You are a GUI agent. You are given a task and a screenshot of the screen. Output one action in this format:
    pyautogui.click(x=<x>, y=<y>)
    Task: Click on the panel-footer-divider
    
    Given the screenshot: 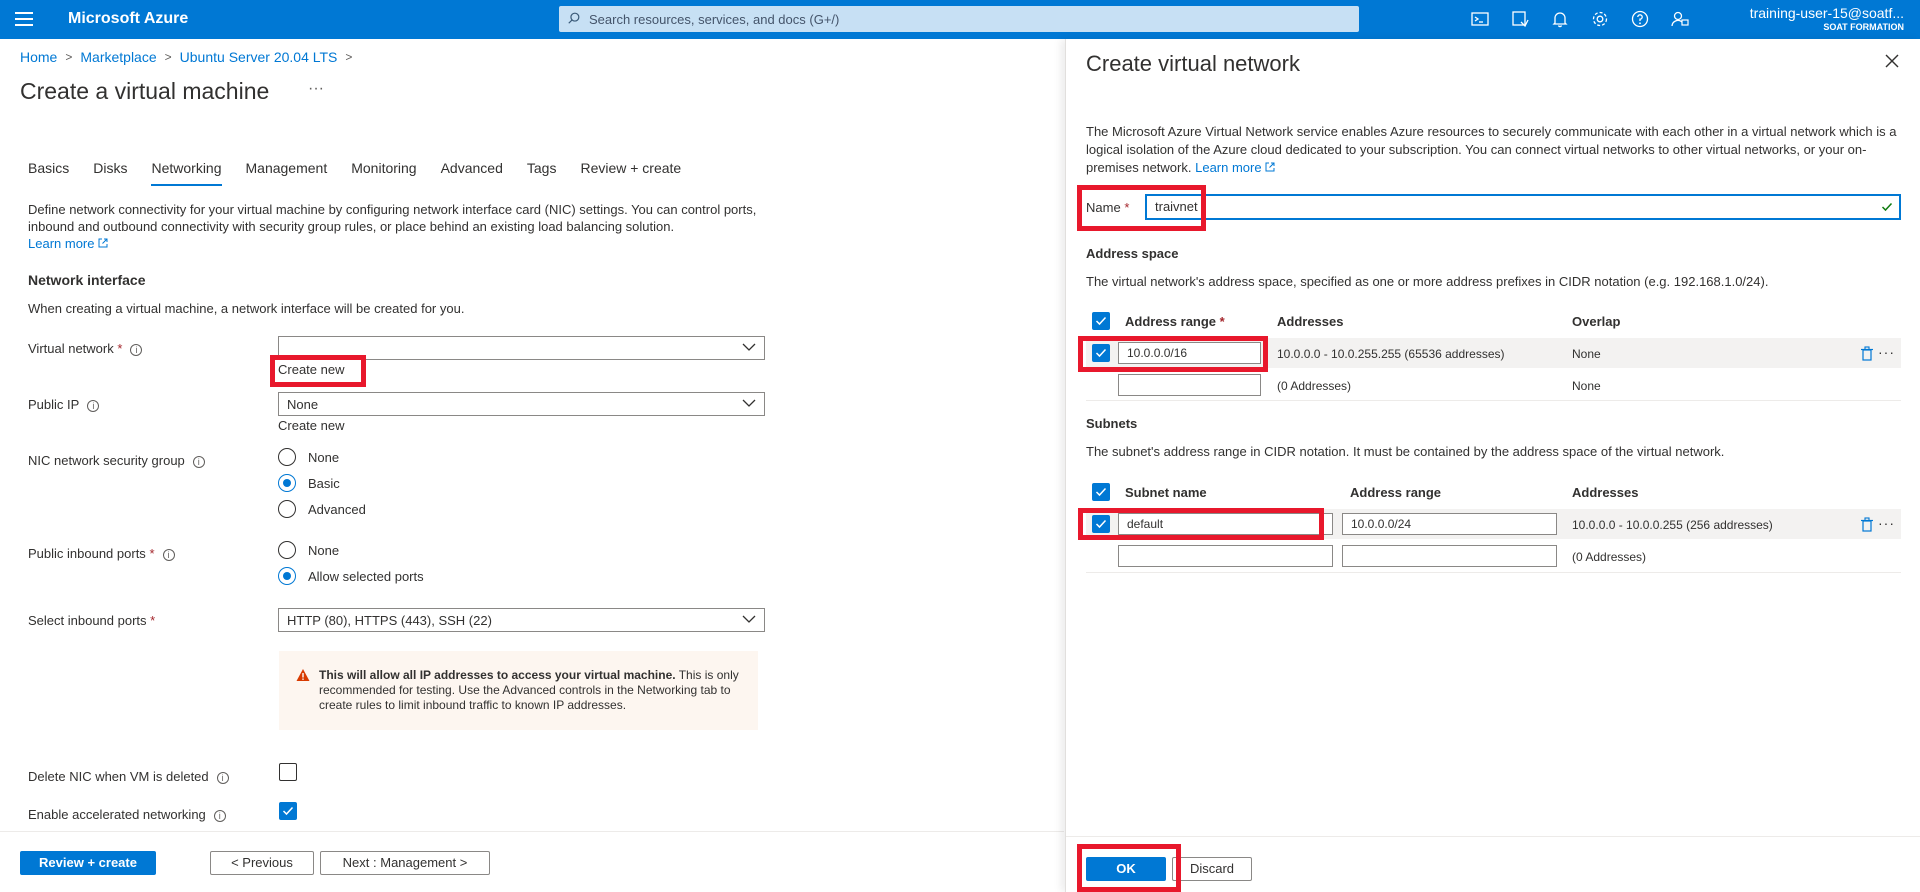 What is the action you would take?
    pyautogui.click(x=1493, y=836)
    